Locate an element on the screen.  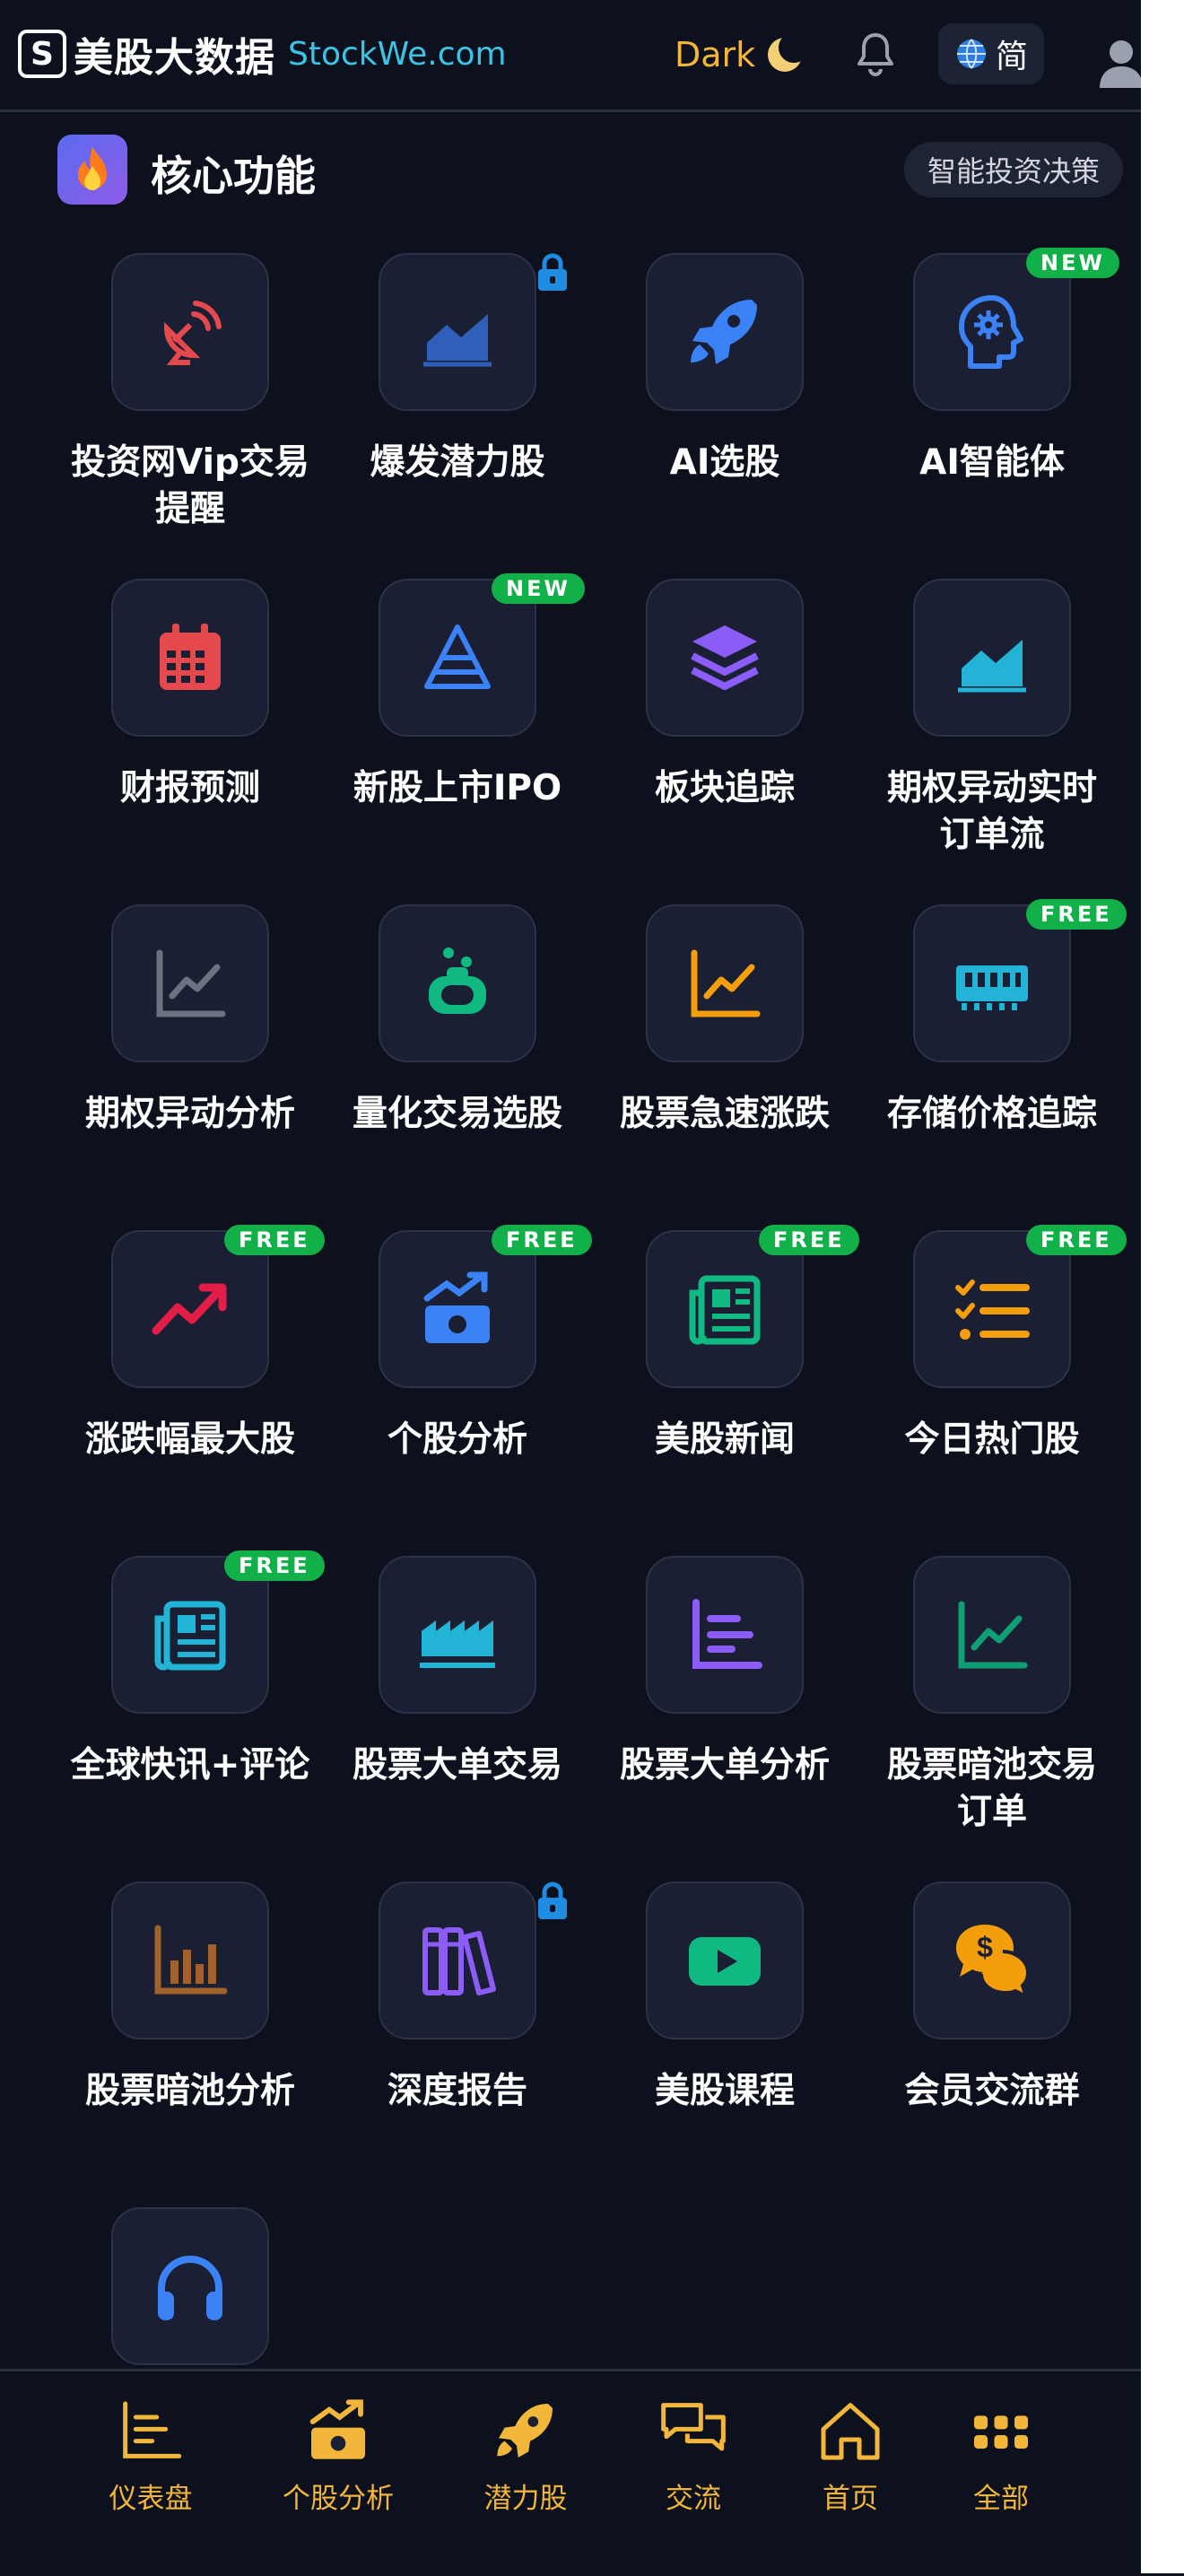
books-icon is located at coordinates (459, 1961).